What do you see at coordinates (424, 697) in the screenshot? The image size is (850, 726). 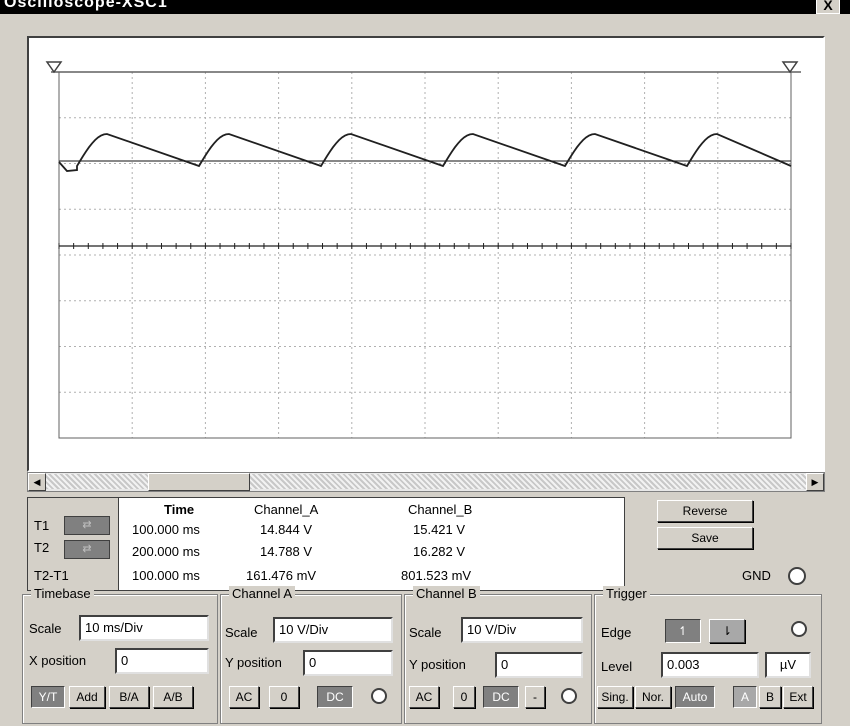 I see `channel-b-ac-button: AC` at bounding box center [424, 697].